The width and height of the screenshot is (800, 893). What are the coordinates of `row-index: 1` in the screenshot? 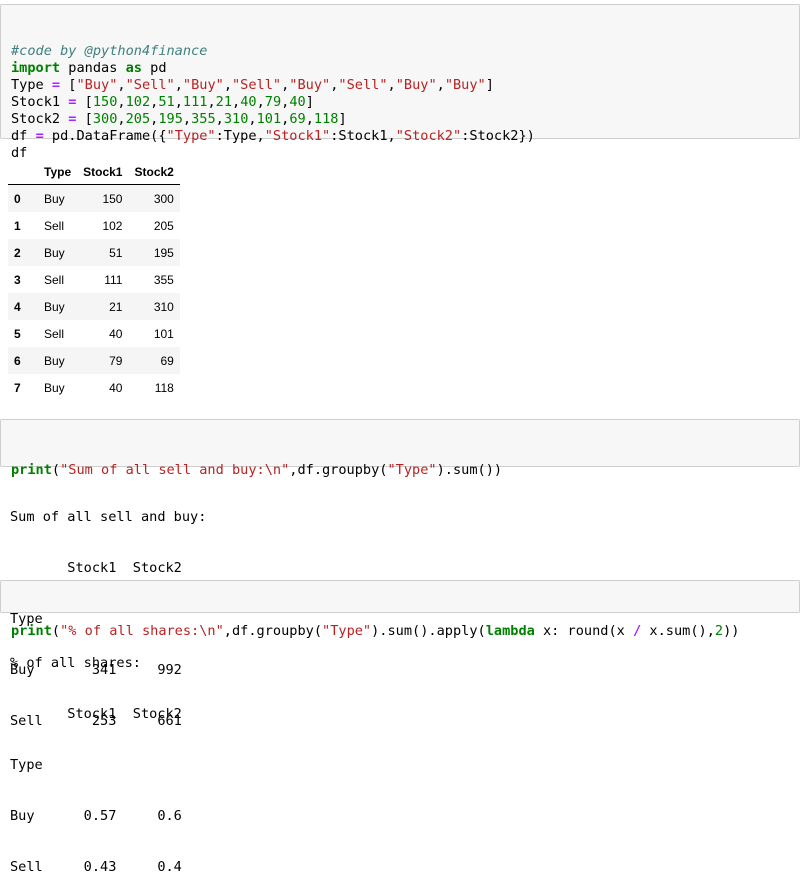 It's located at (17, 225).